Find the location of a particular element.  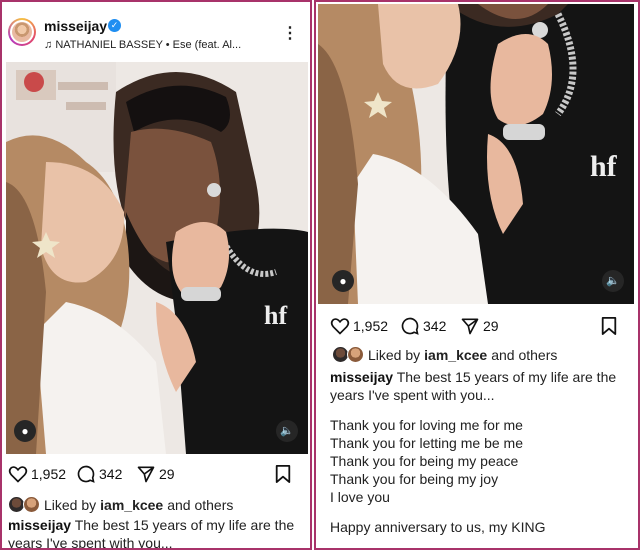

caption-line: I love you is located at coordinates (360, 497).